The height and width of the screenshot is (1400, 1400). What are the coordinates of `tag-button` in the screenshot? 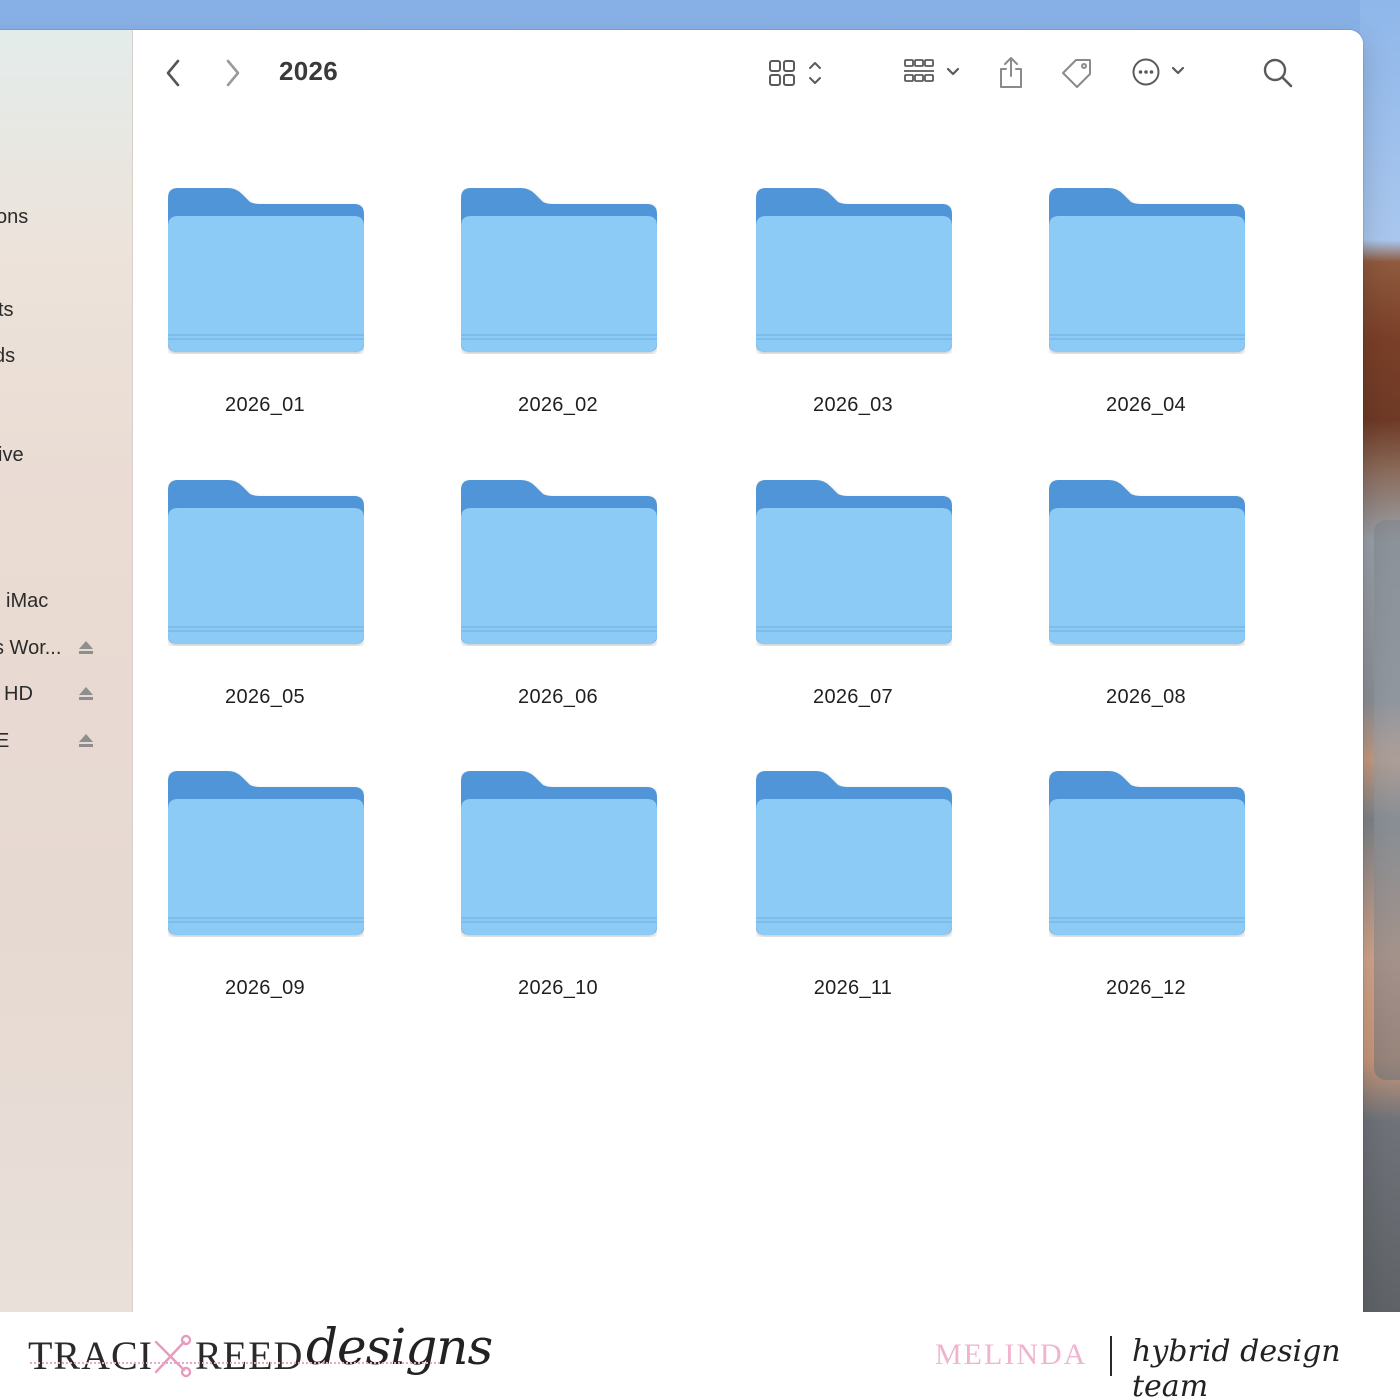 It's located at (1077, 73).